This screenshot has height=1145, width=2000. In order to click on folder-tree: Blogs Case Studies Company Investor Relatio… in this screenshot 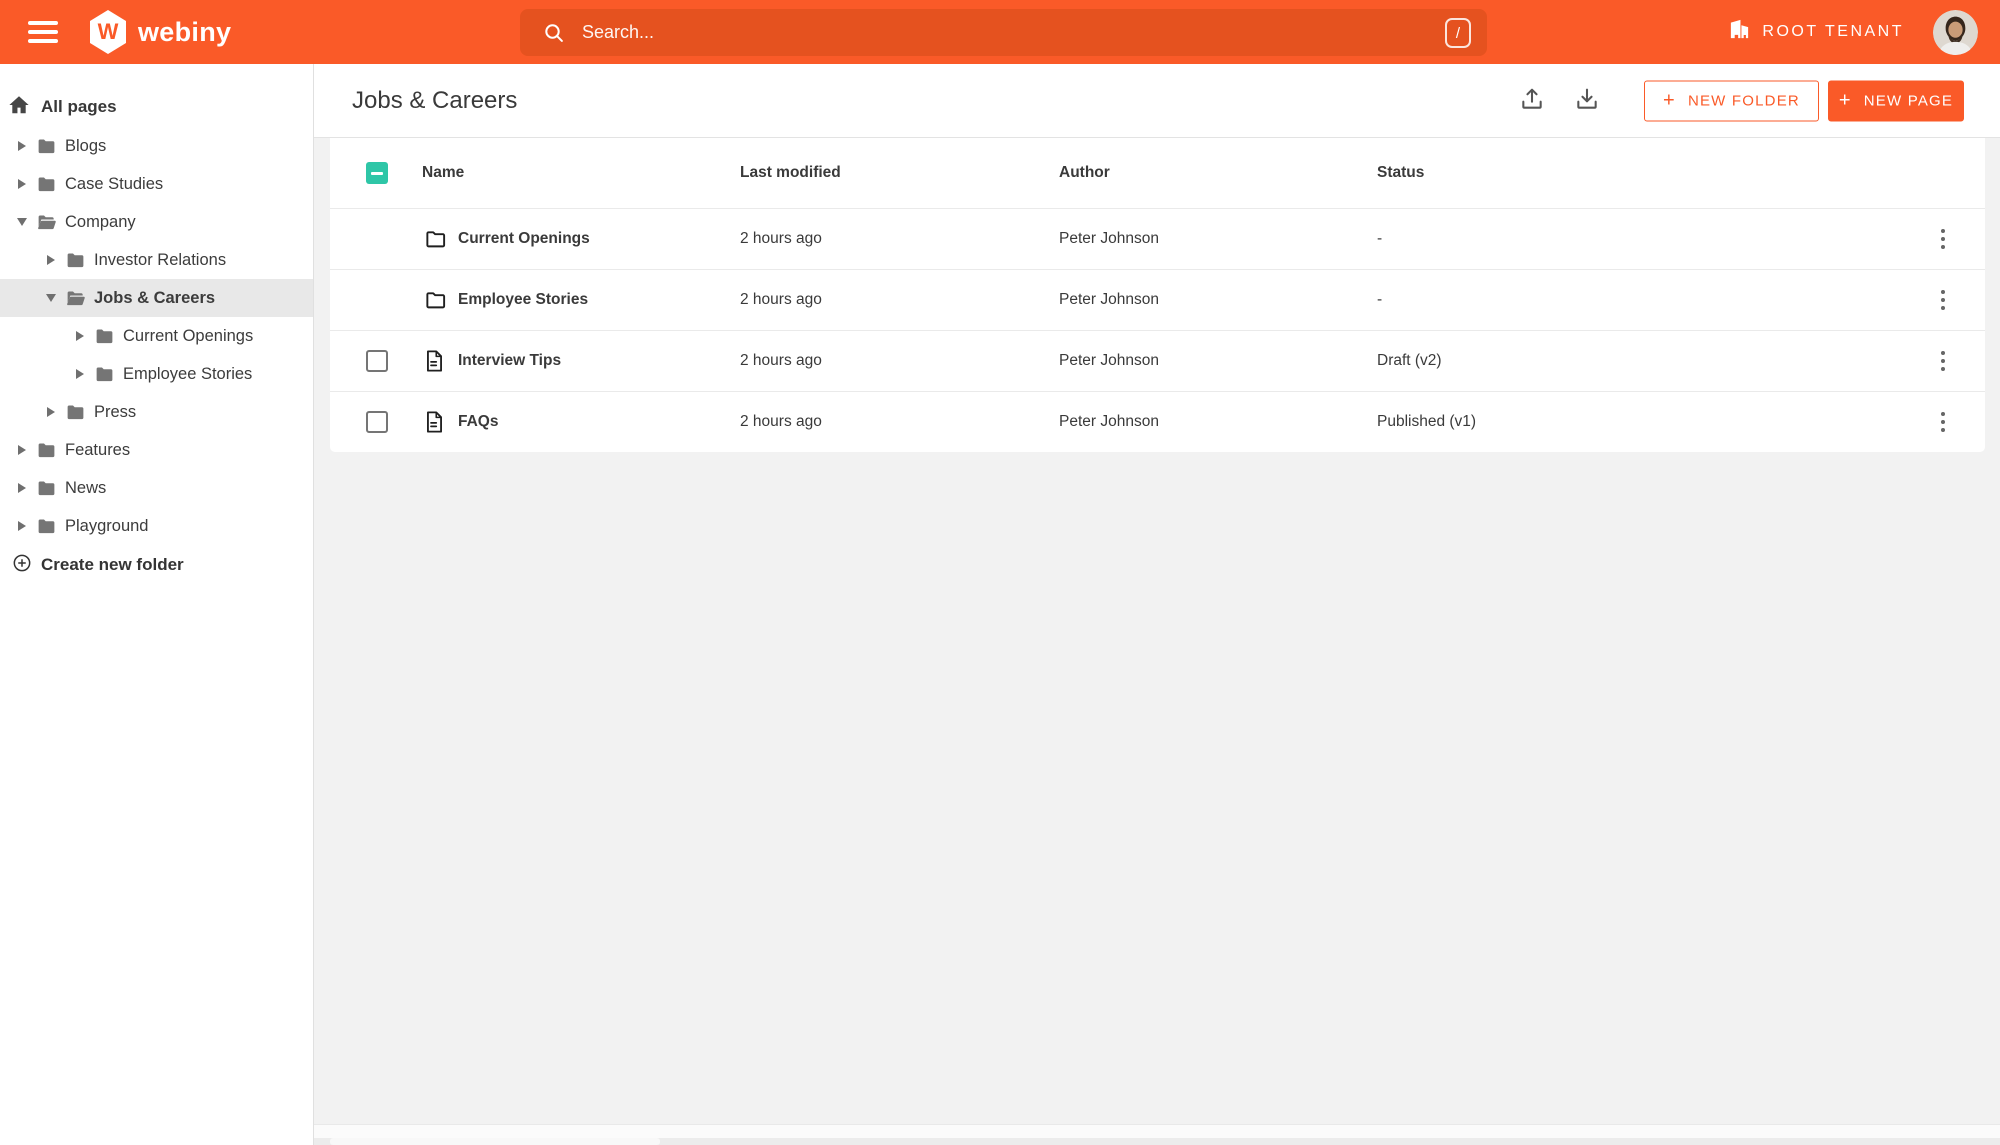, I will do `click(156, 336)`.